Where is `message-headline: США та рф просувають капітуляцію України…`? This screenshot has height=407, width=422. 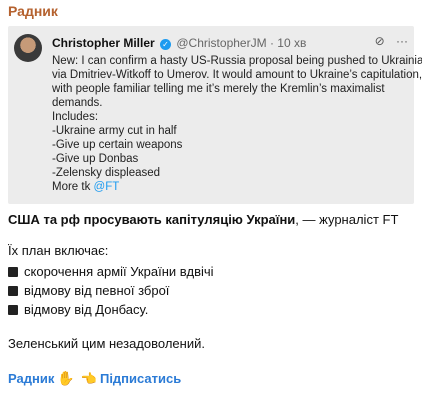 message-headline: США та рф просувають капітуляцію України… is located at coordinates (203, 219).